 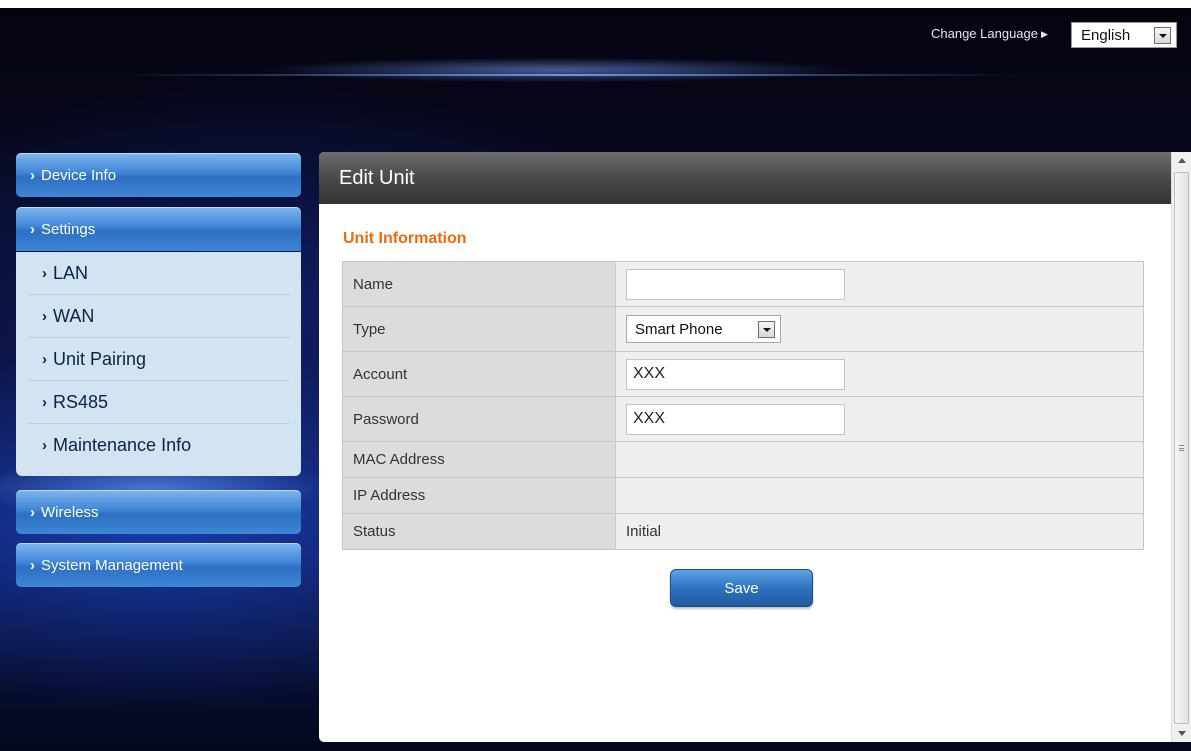 I want to click on table-row-name: Name, so click(x=743, y=284).